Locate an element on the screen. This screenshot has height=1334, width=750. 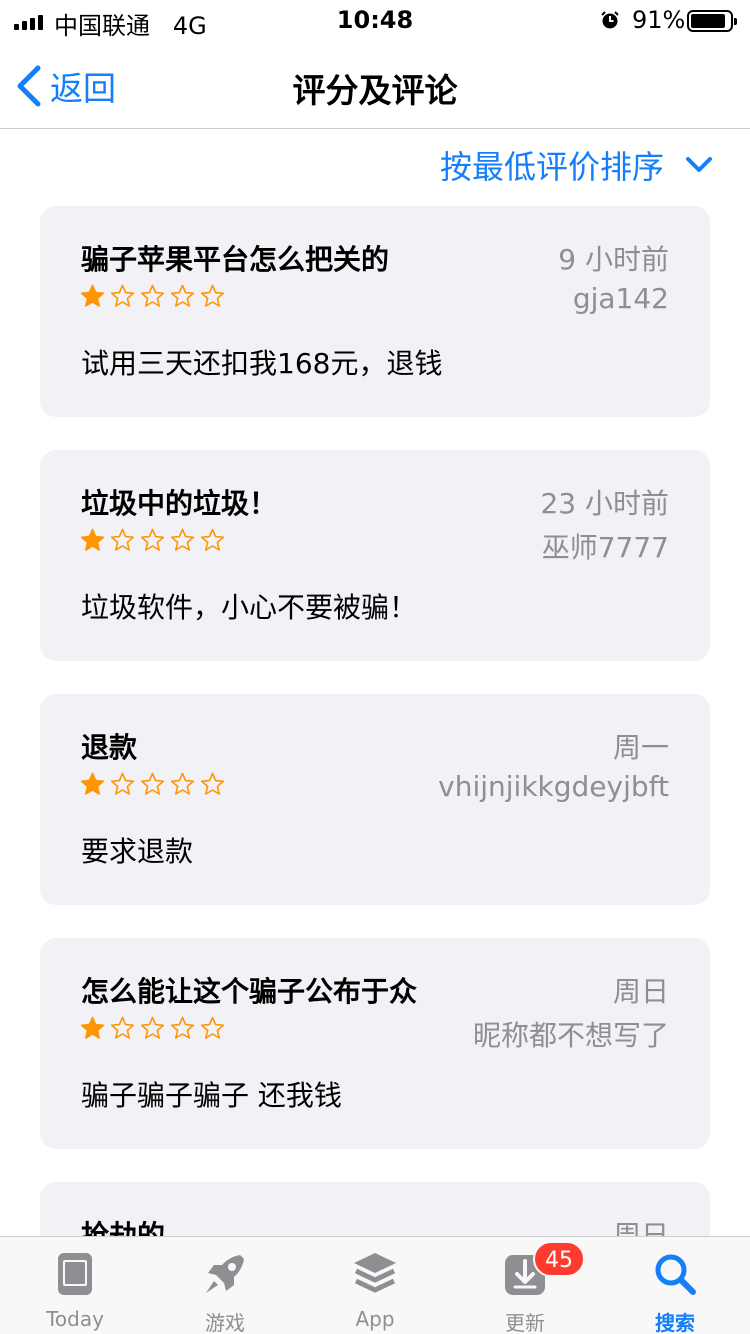
review-card: 骗子苹果平台怎么把关的 9 小时前 gja142 试用三天还扣我168元，退钱 is located at coordinates (375, 311).